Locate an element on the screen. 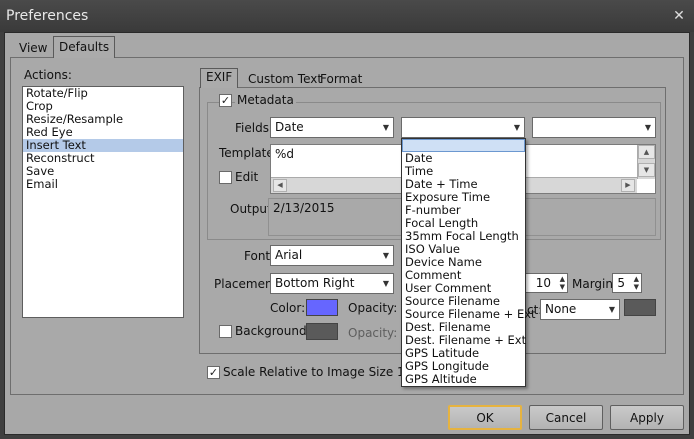 This screenshot has height=439, width=694. tab-defaults: Defaults is located at coordinates (84, 47).